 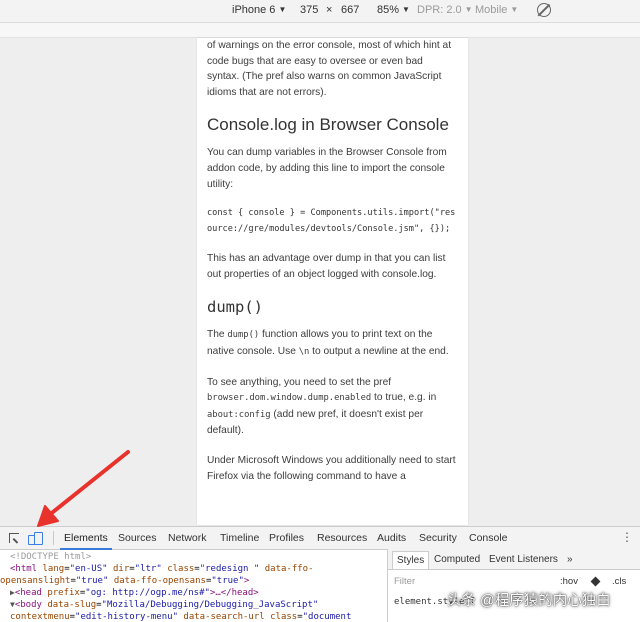 I want to click on tab-resources: Resources, so click(x=342, y=538).